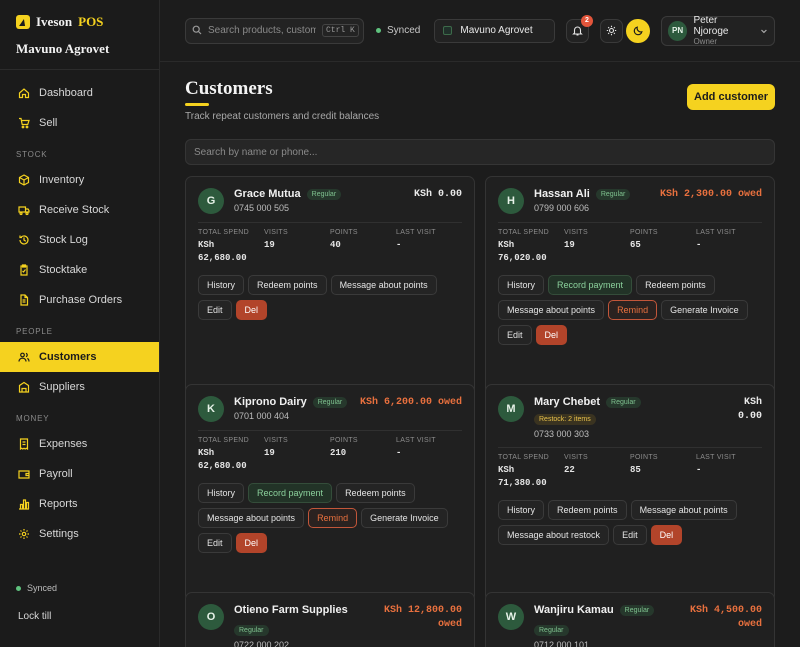 This screenshot has height=647, width=800. Describe the element at coordinates (42, 588) in the screenshot. I see `sync-label: Synced` at that location.